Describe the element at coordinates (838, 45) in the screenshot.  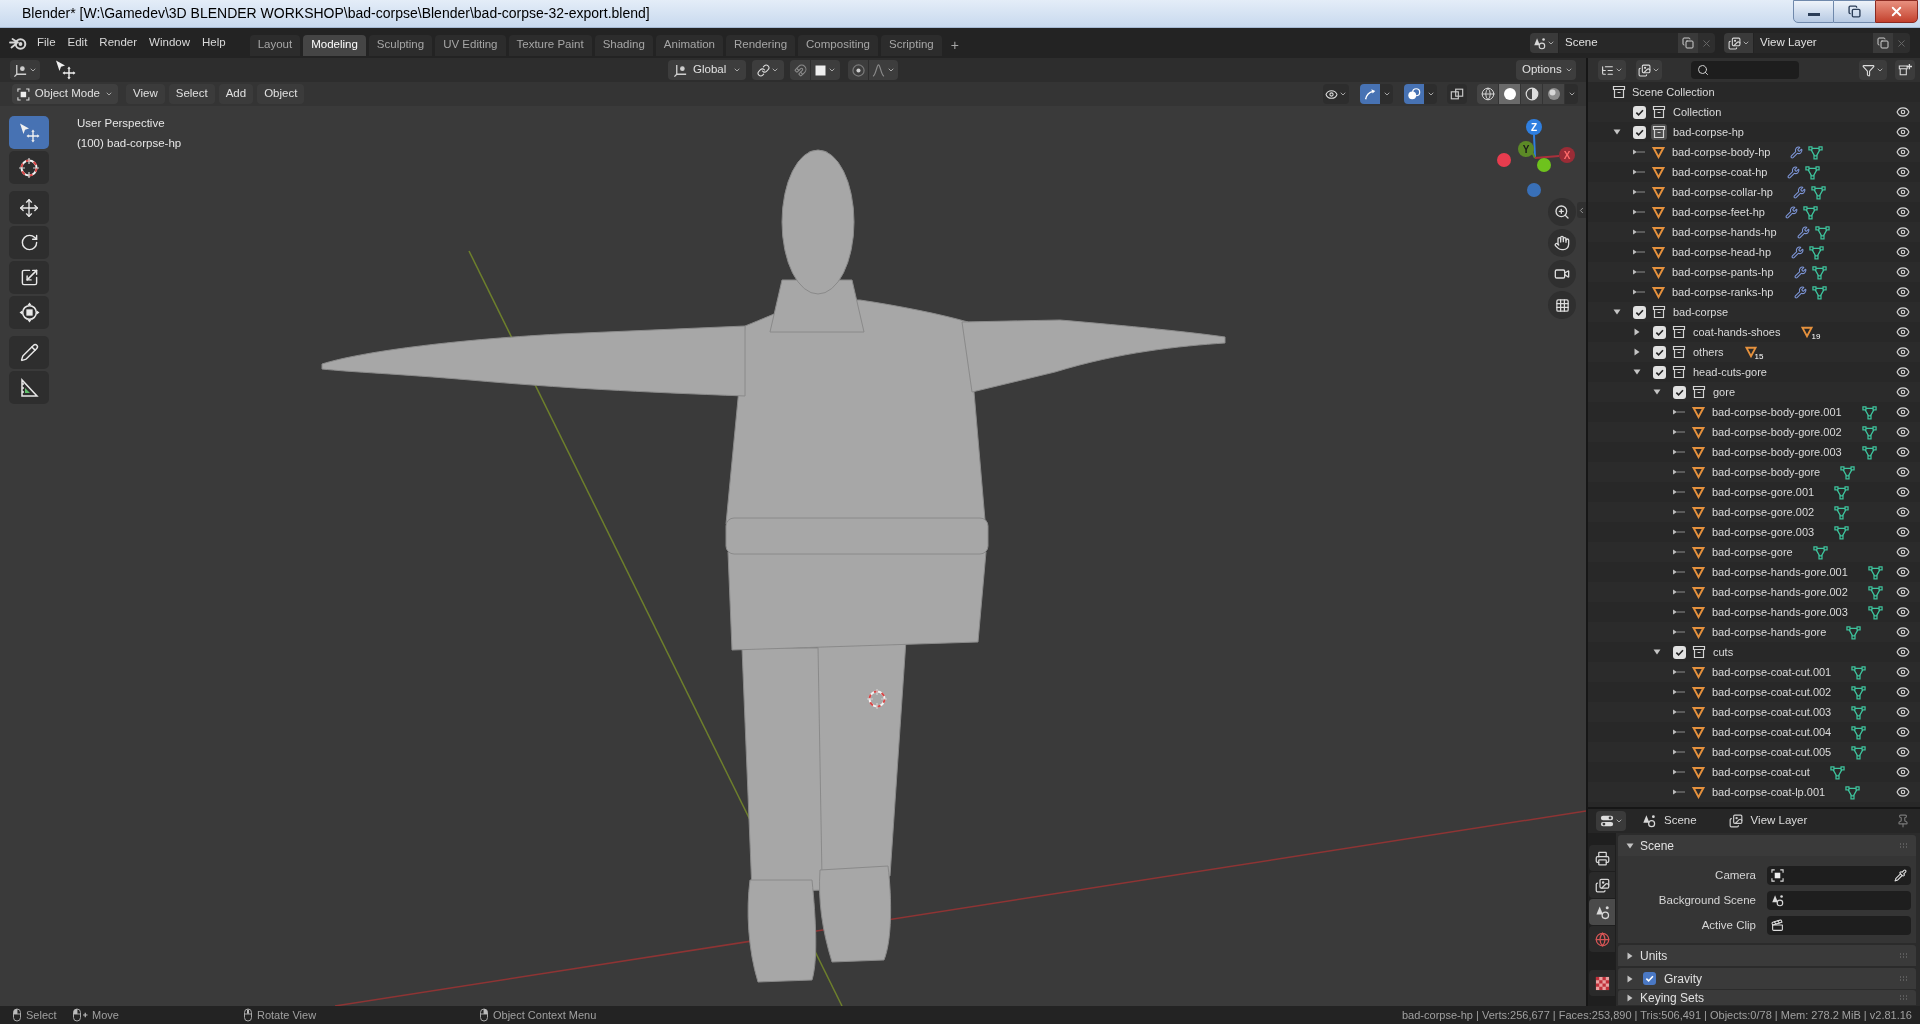
I see `workspace-tab: Compositing` at that location.